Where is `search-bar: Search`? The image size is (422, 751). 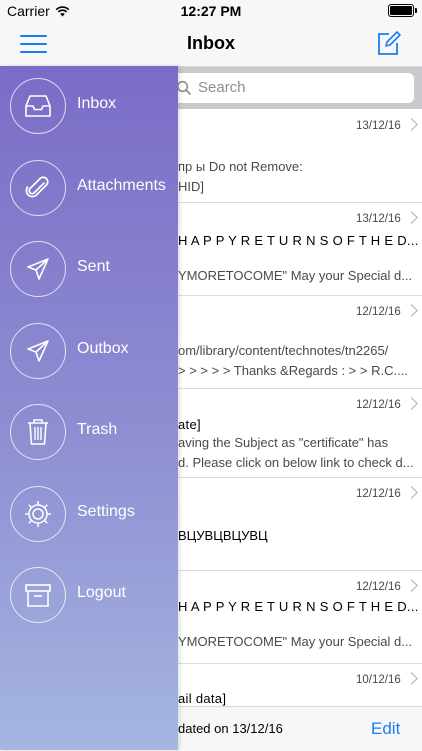
search-bar: Search is located at coordinates (297, 88).